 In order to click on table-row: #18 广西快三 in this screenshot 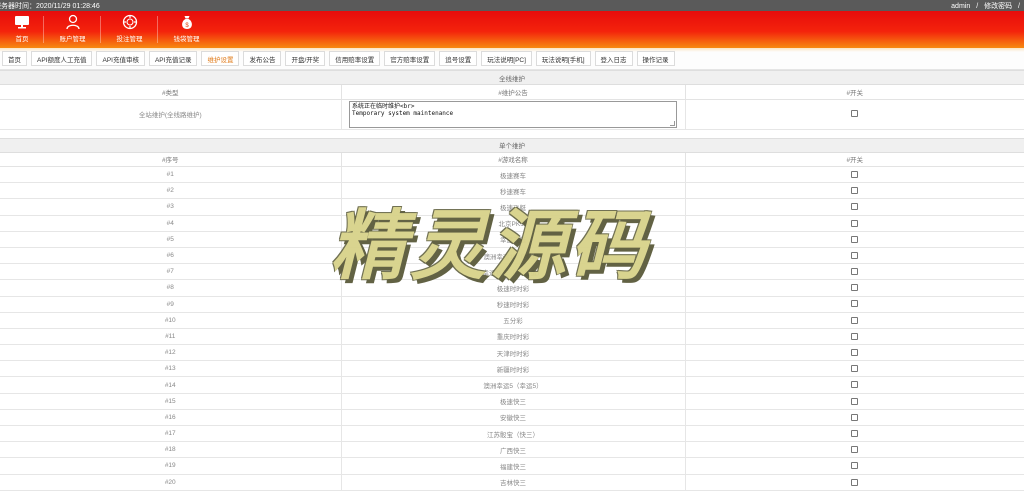, I will do `click(512, 450)`.